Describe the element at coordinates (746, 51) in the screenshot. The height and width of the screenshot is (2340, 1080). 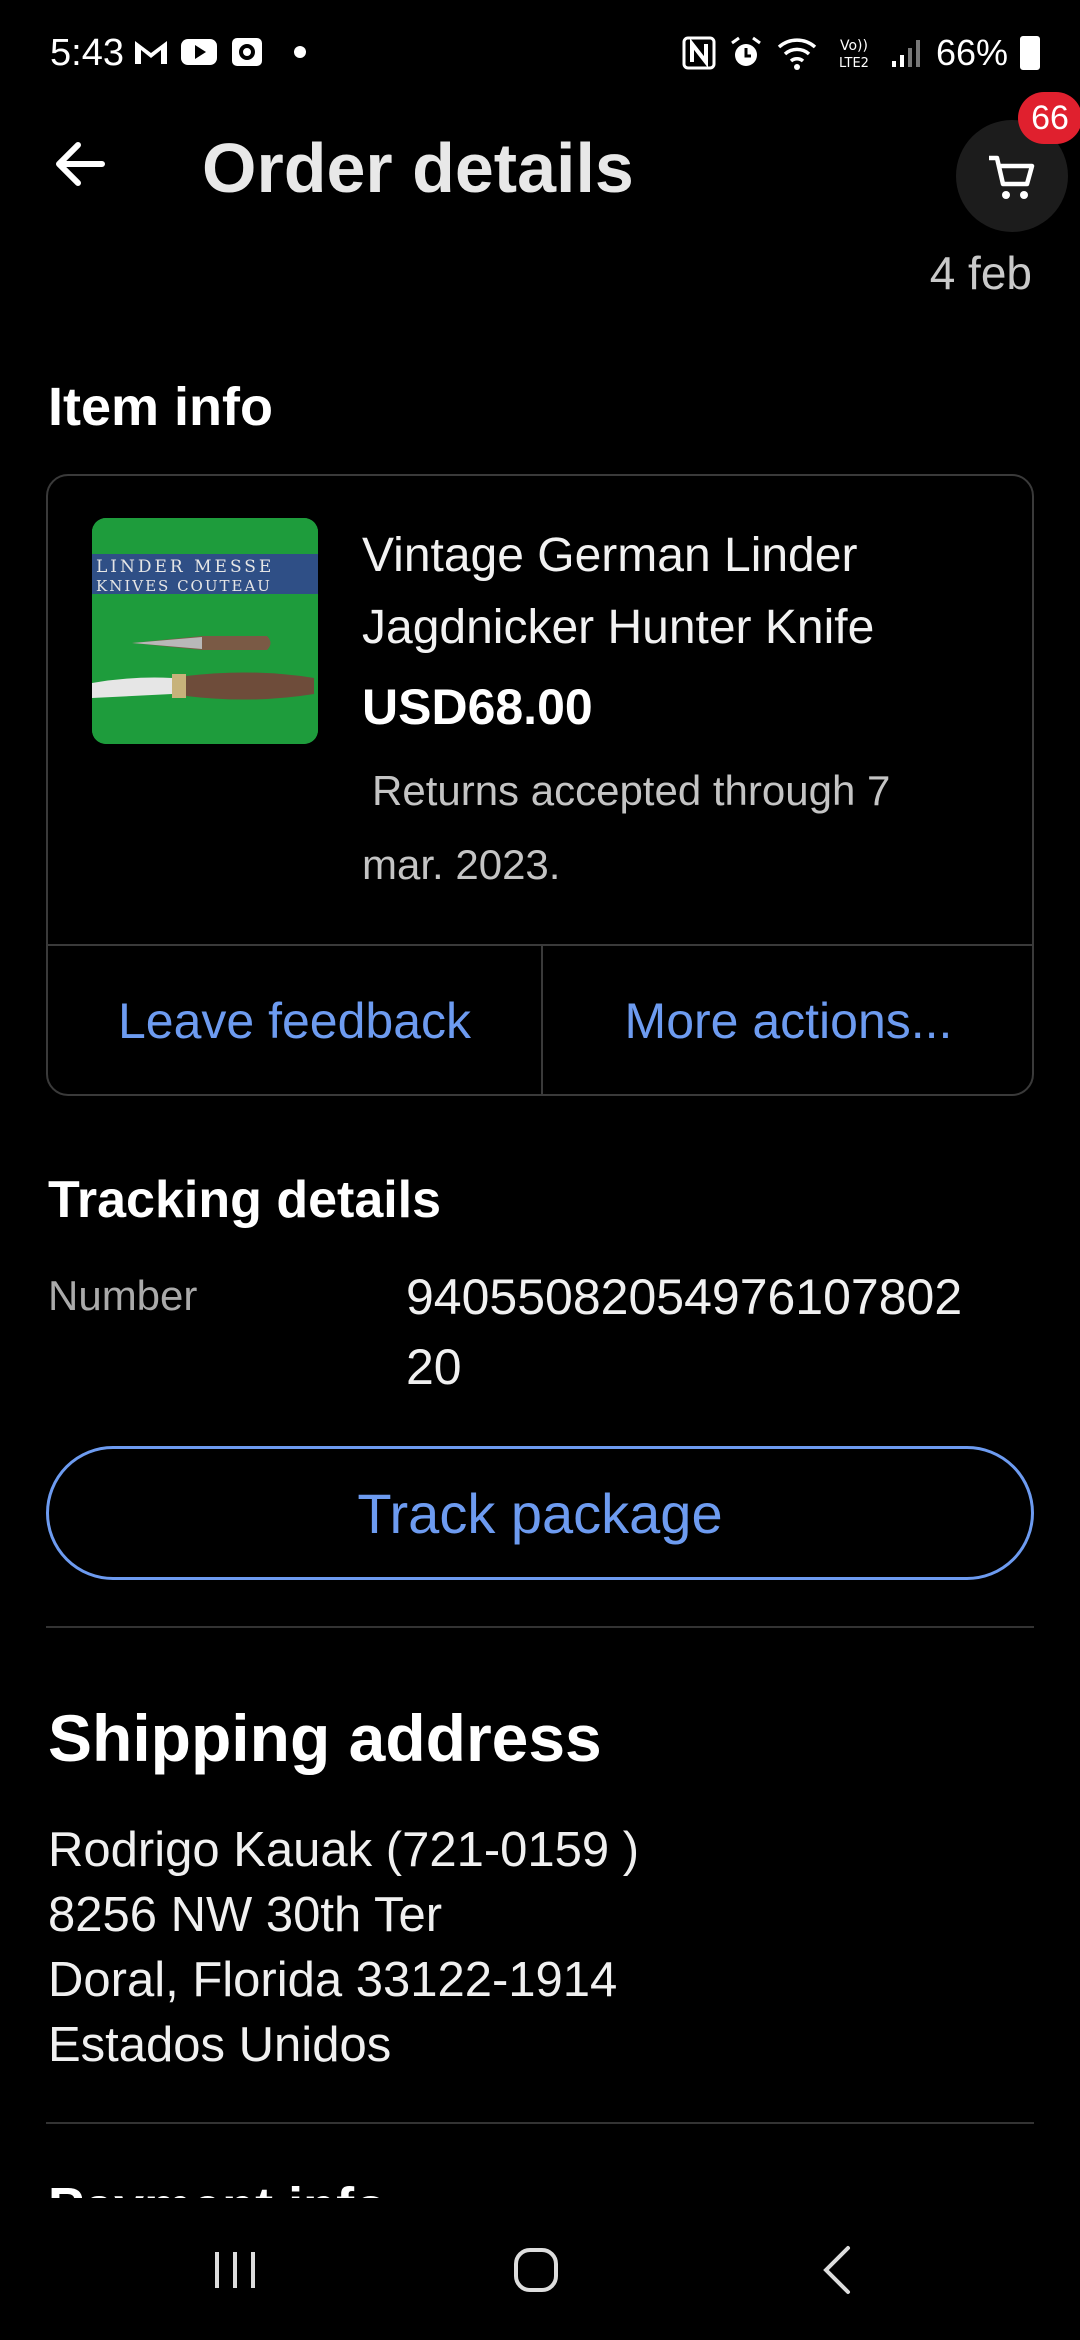
I see `alarm-icon` at that location.